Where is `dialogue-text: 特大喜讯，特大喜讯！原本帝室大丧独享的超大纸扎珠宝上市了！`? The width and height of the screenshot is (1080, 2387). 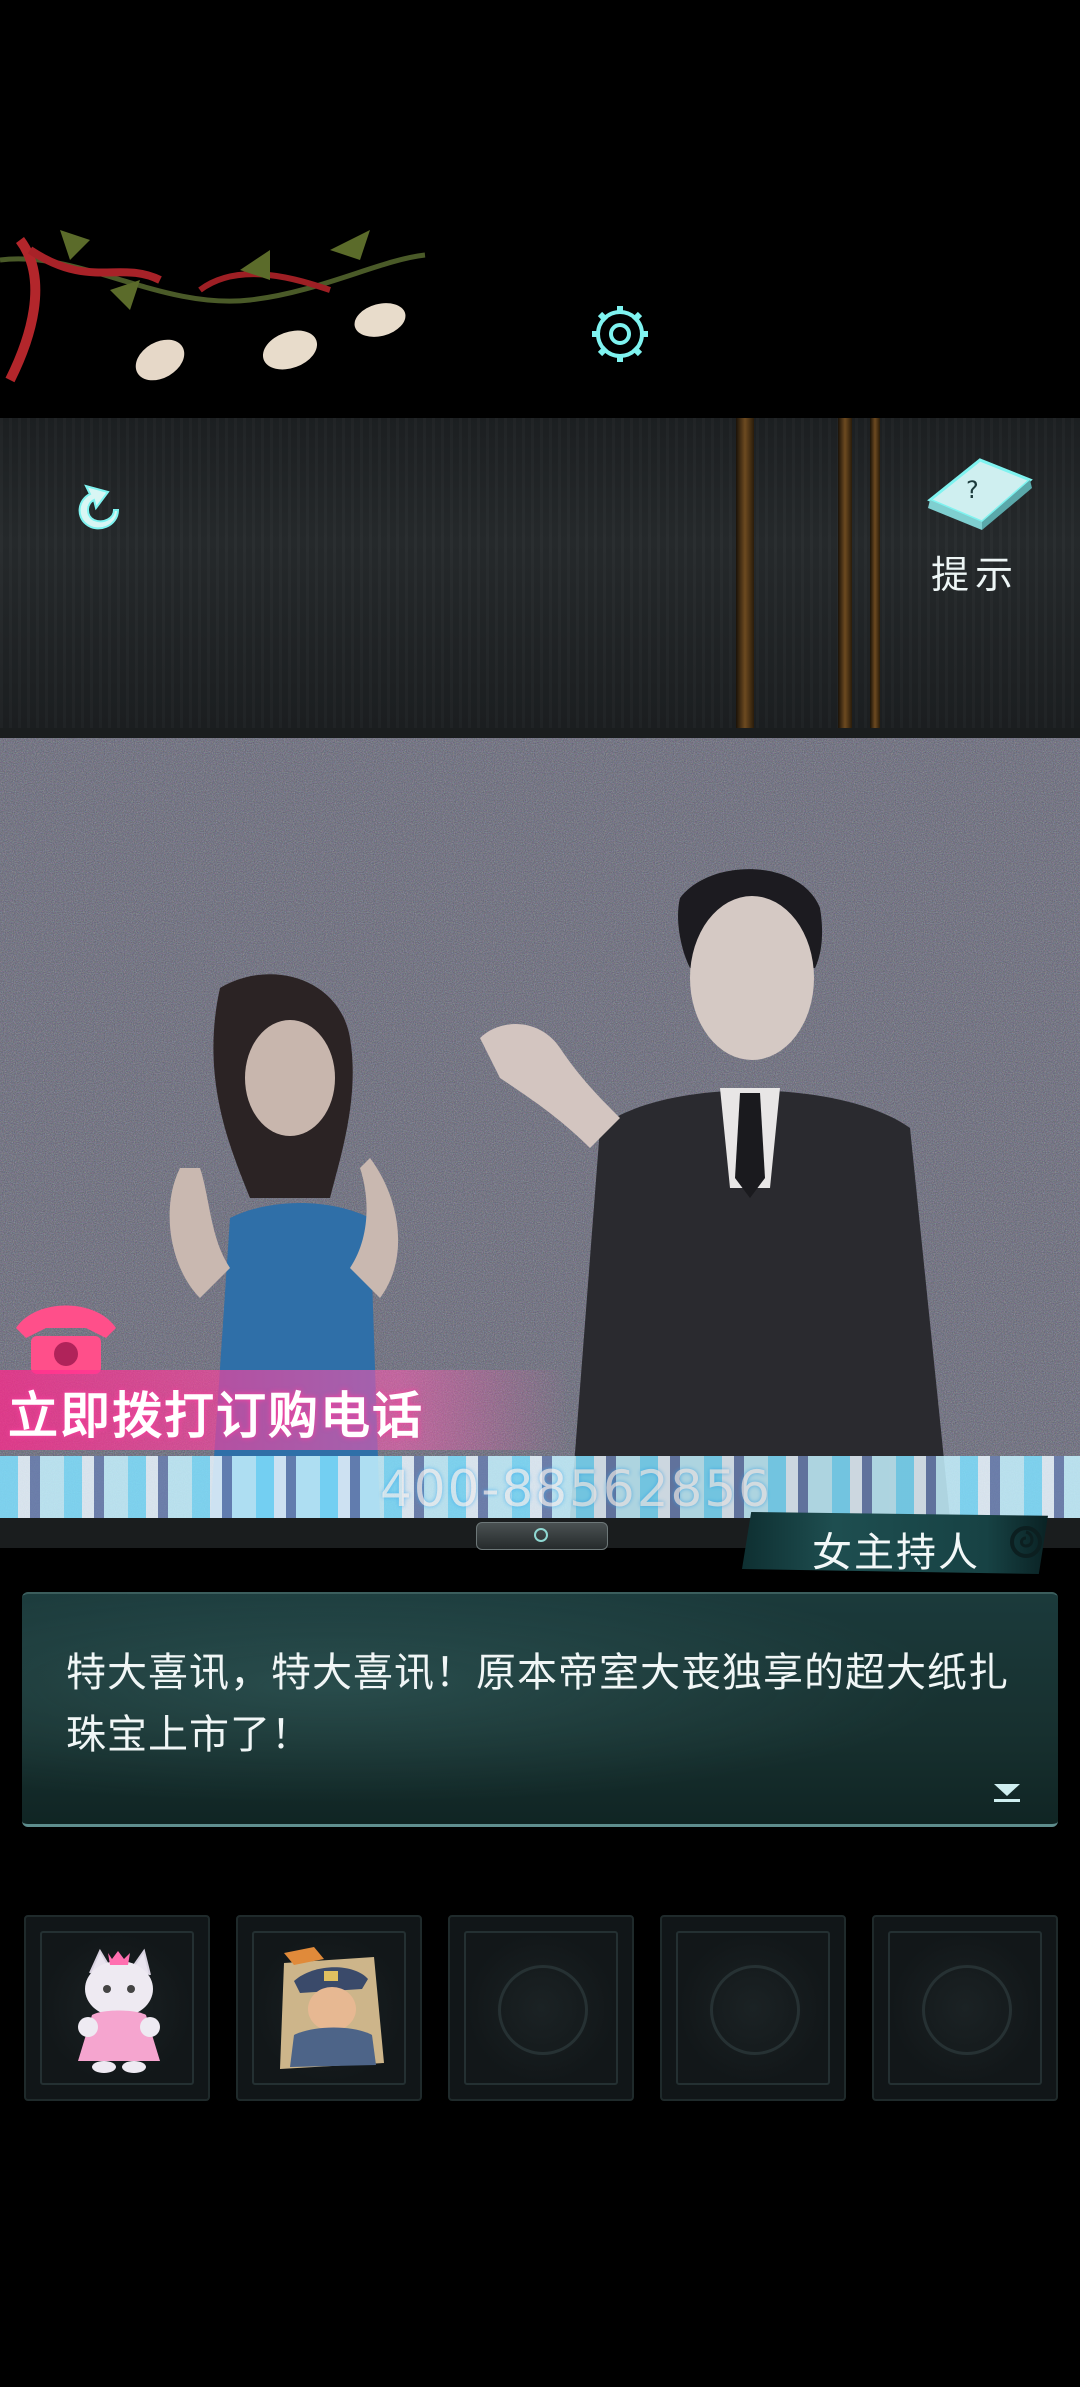
dialogue-text: 特大喜讯，特大喜讯！原本帝室大丧独享的超大纸扎珠宝上市了！ is located at coordinates (537, 1704).